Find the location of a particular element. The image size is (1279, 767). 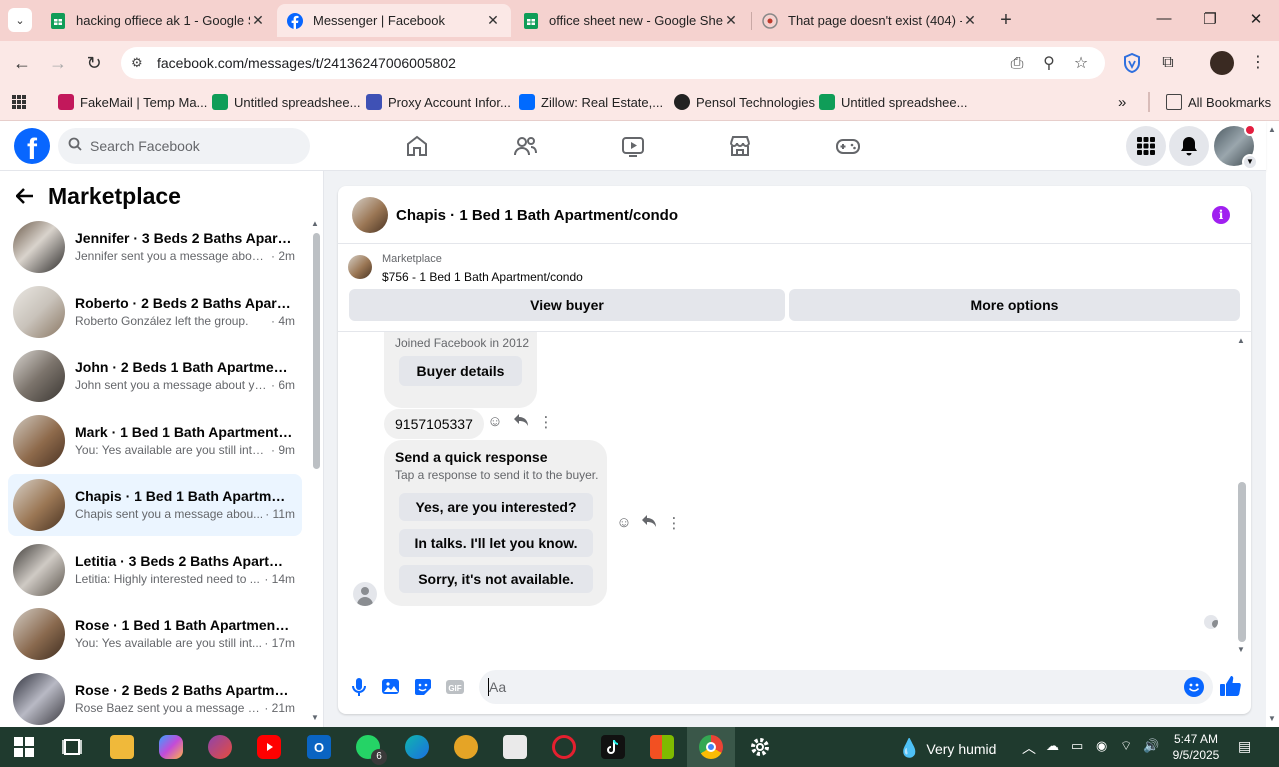

restore-icon: ❐ is located at coordinates (1210, 20).